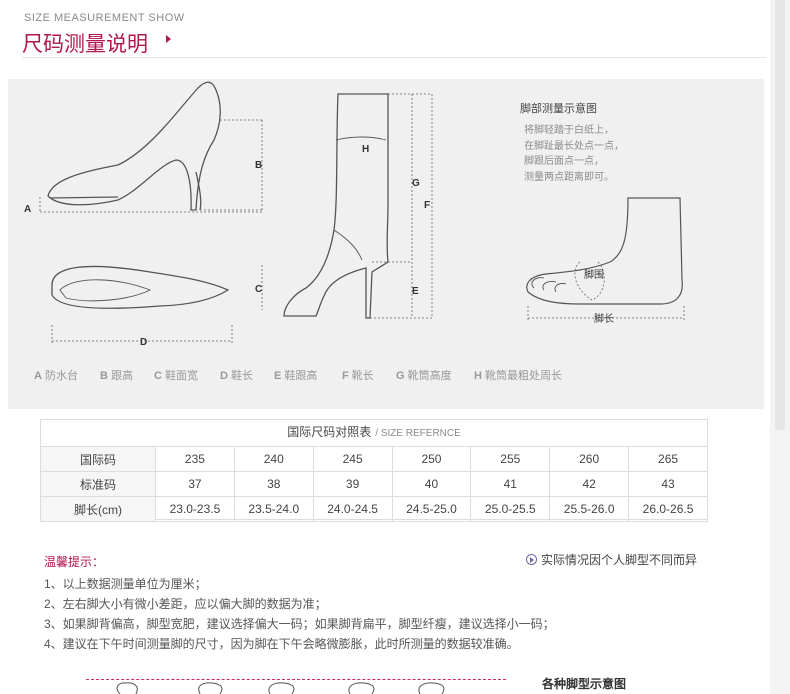 The width and height of the screenshot is (790, 694). Describe the element at coordinates (176, 376) in the screenshot. I see `legend-item: C 鞋面宽` at that location.